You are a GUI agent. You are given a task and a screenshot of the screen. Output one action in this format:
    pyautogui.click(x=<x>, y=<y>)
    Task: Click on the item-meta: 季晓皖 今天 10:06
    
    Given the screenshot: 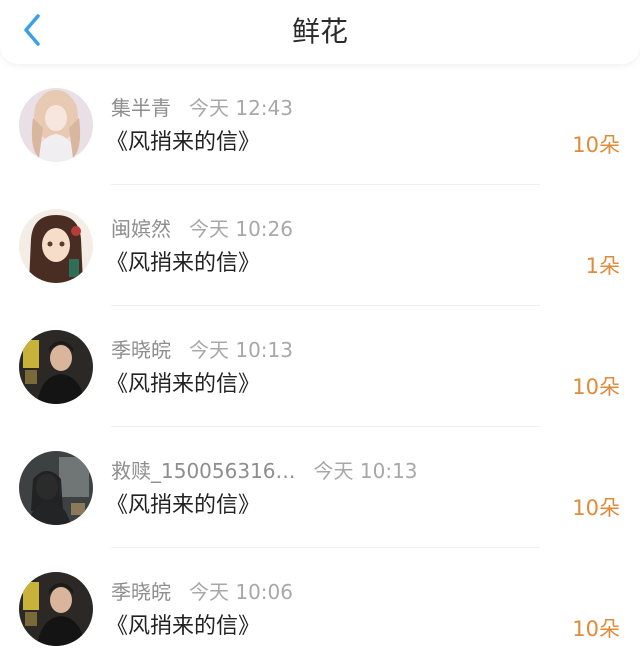 What is the action you would take?
    pyautogui.click(x=202, y=592)
    